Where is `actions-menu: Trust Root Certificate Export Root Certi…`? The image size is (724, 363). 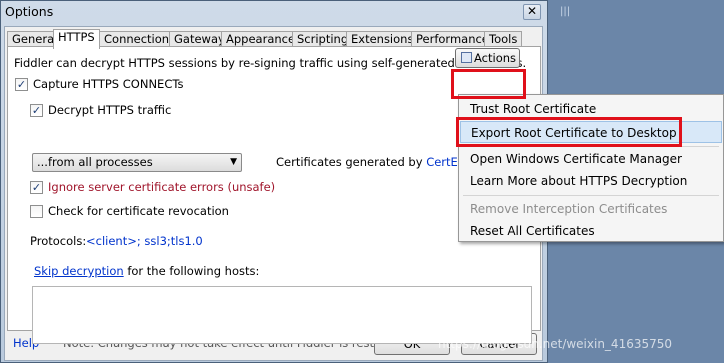
actions-menu: Trust Root Certificate Export Root Certi… is located at coordinates (591, 168).